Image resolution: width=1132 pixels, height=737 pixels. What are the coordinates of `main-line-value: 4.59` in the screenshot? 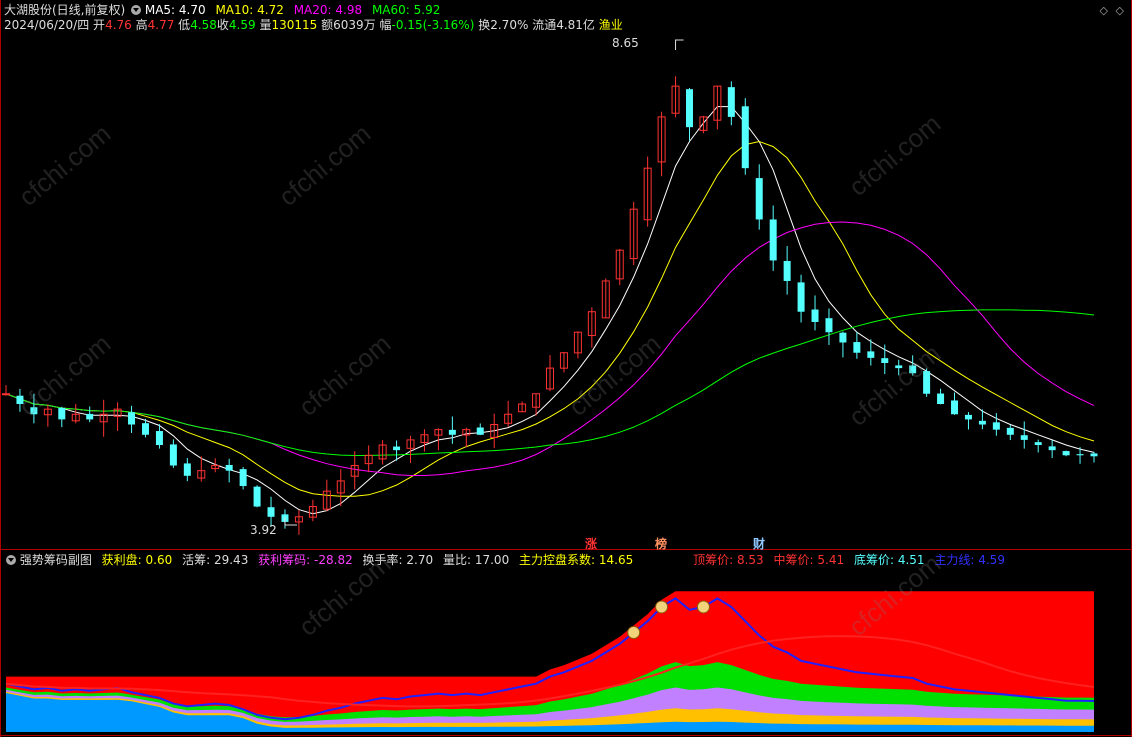 It's located at (991, 560).